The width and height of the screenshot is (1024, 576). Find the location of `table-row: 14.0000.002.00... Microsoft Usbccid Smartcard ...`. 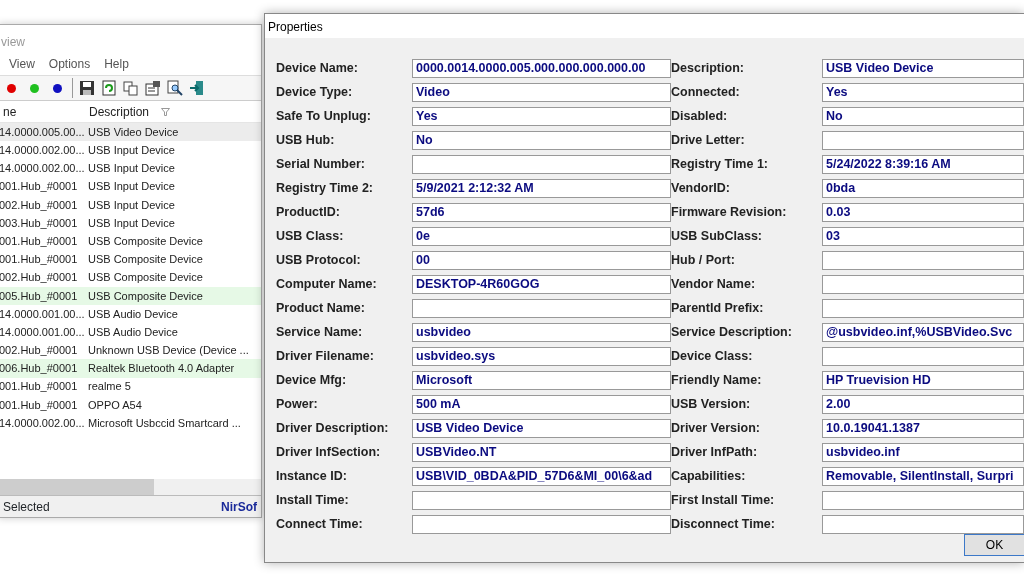

table-row: 14.0000.002.00... Microsoft Usbccid Smartcard ... is located at coordinates (130, 423).